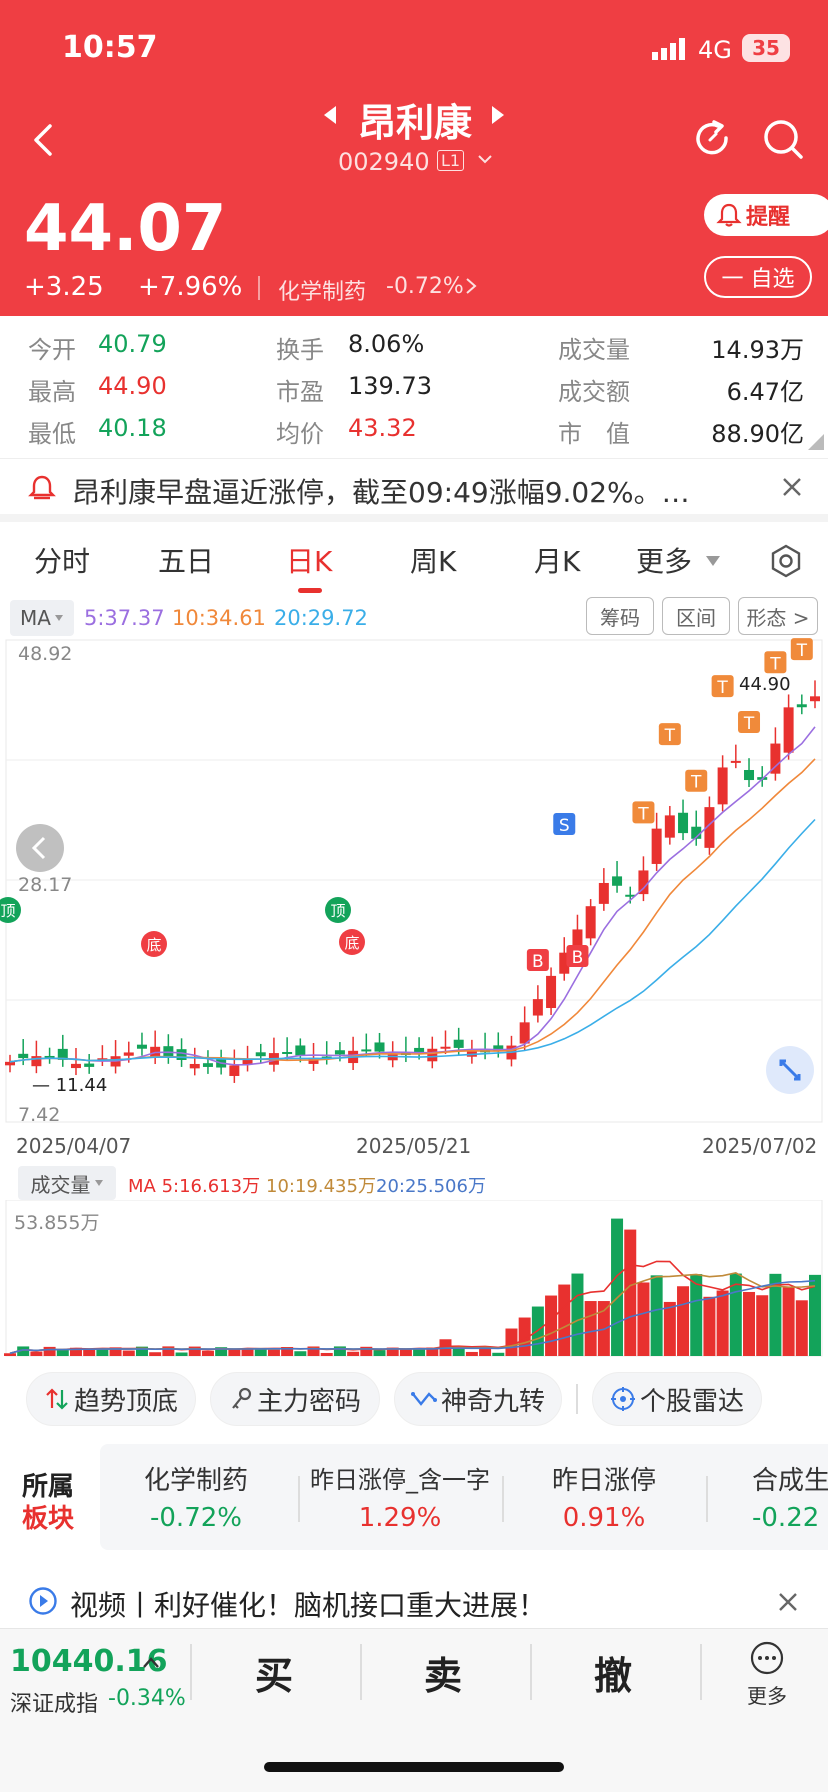 This screenshot has height=1792, width=828. Describe the element at coordinates (400, 1496) in the screenshot. I see `sector-item: 昨日涨停_含一字 1.29%` at that location.